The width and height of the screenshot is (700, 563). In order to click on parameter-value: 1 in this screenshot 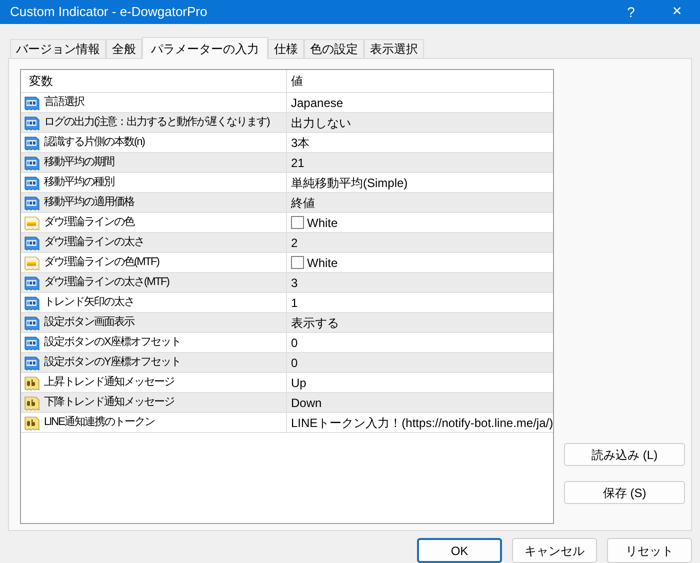, I will do `click(294, 303)`.